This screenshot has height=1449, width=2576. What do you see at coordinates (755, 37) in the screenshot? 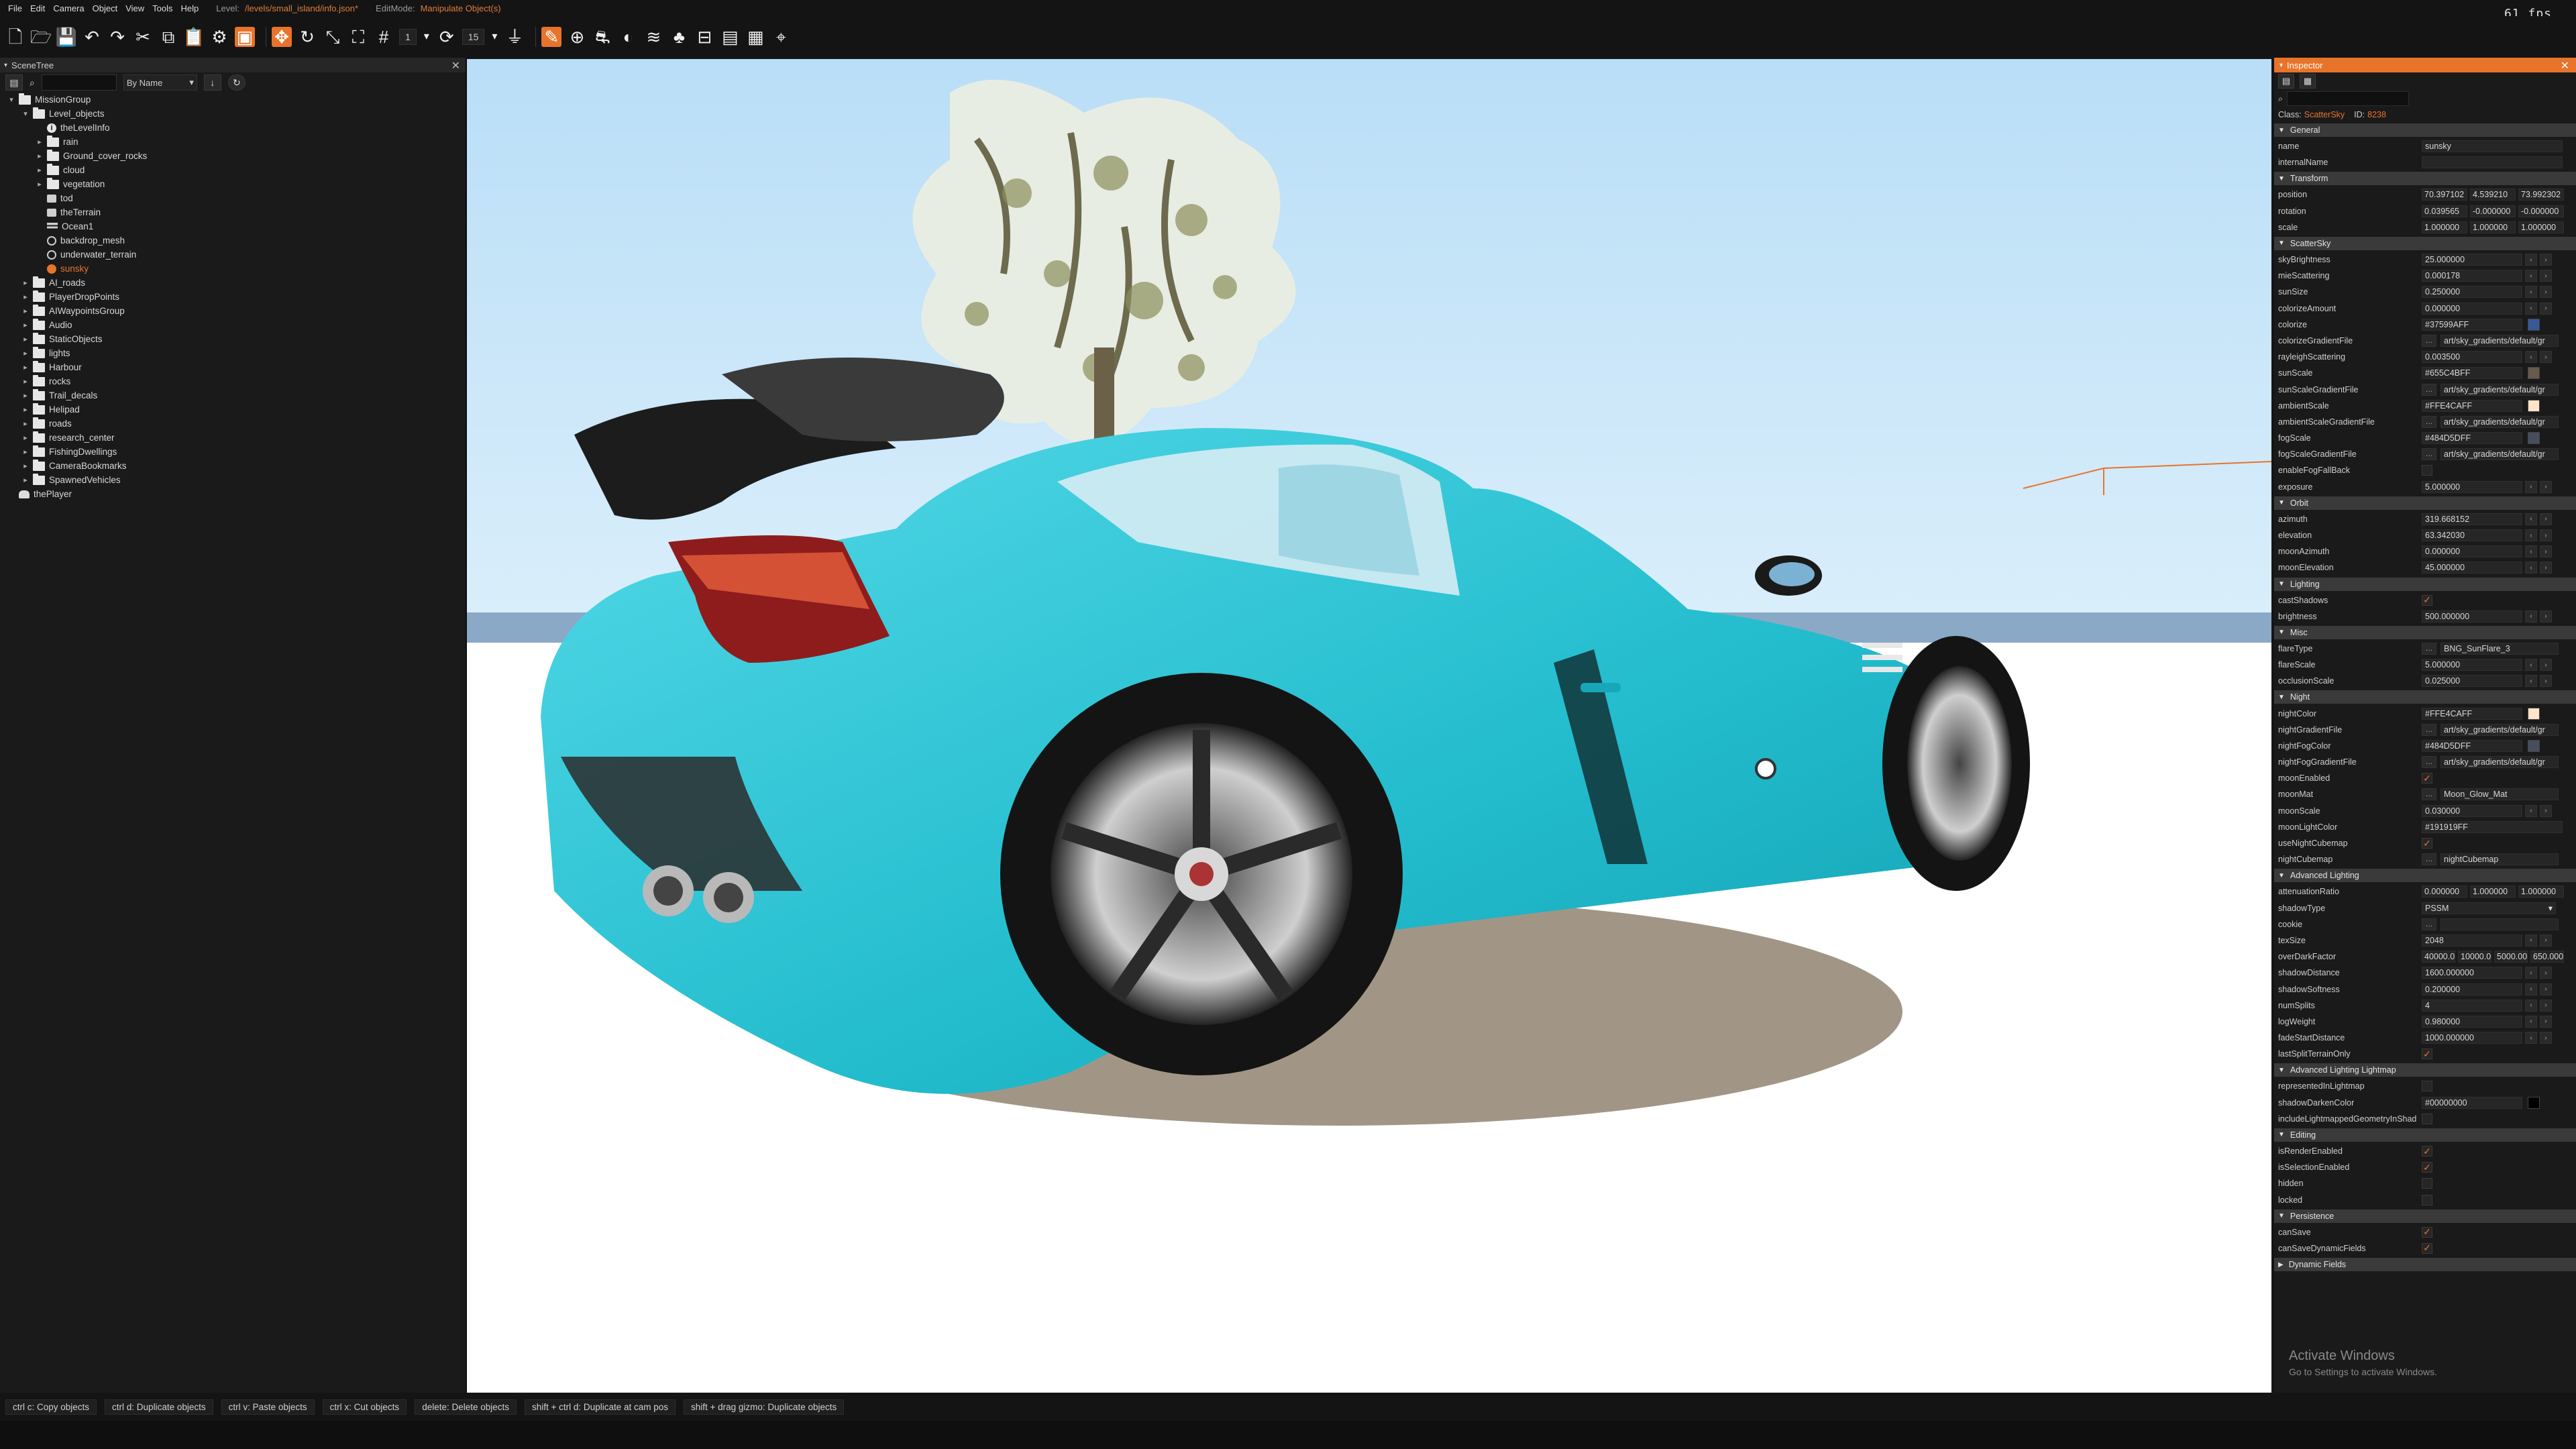
I see `river-icon: ▦` at bounding box center [755, 37].